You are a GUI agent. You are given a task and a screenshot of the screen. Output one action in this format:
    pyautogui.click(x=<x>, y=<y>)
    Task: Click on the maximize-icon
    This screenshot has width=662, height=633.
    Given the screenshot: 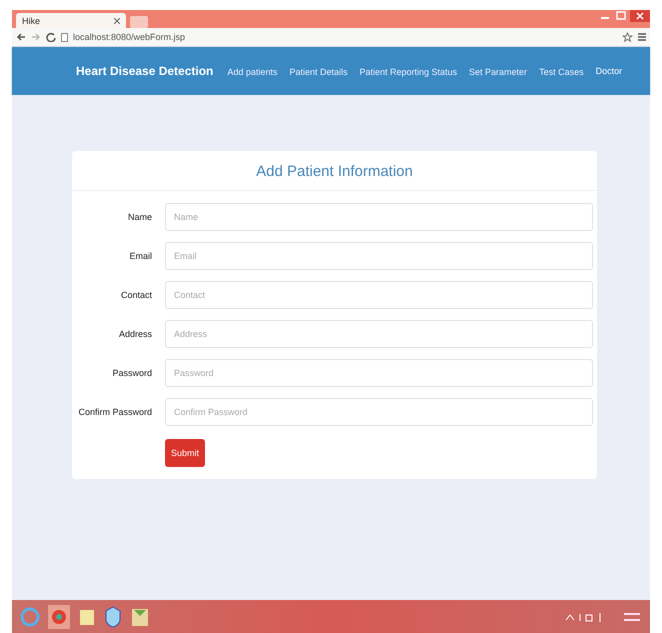 What is the action you would take?
    pyautogui.click(x=621, y=16)
    